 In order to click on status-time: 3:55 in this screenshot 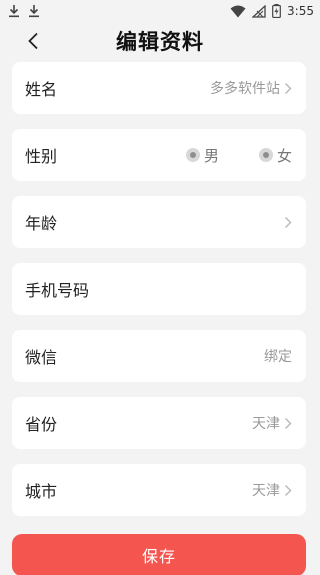, I will do `click(300, 11)`.